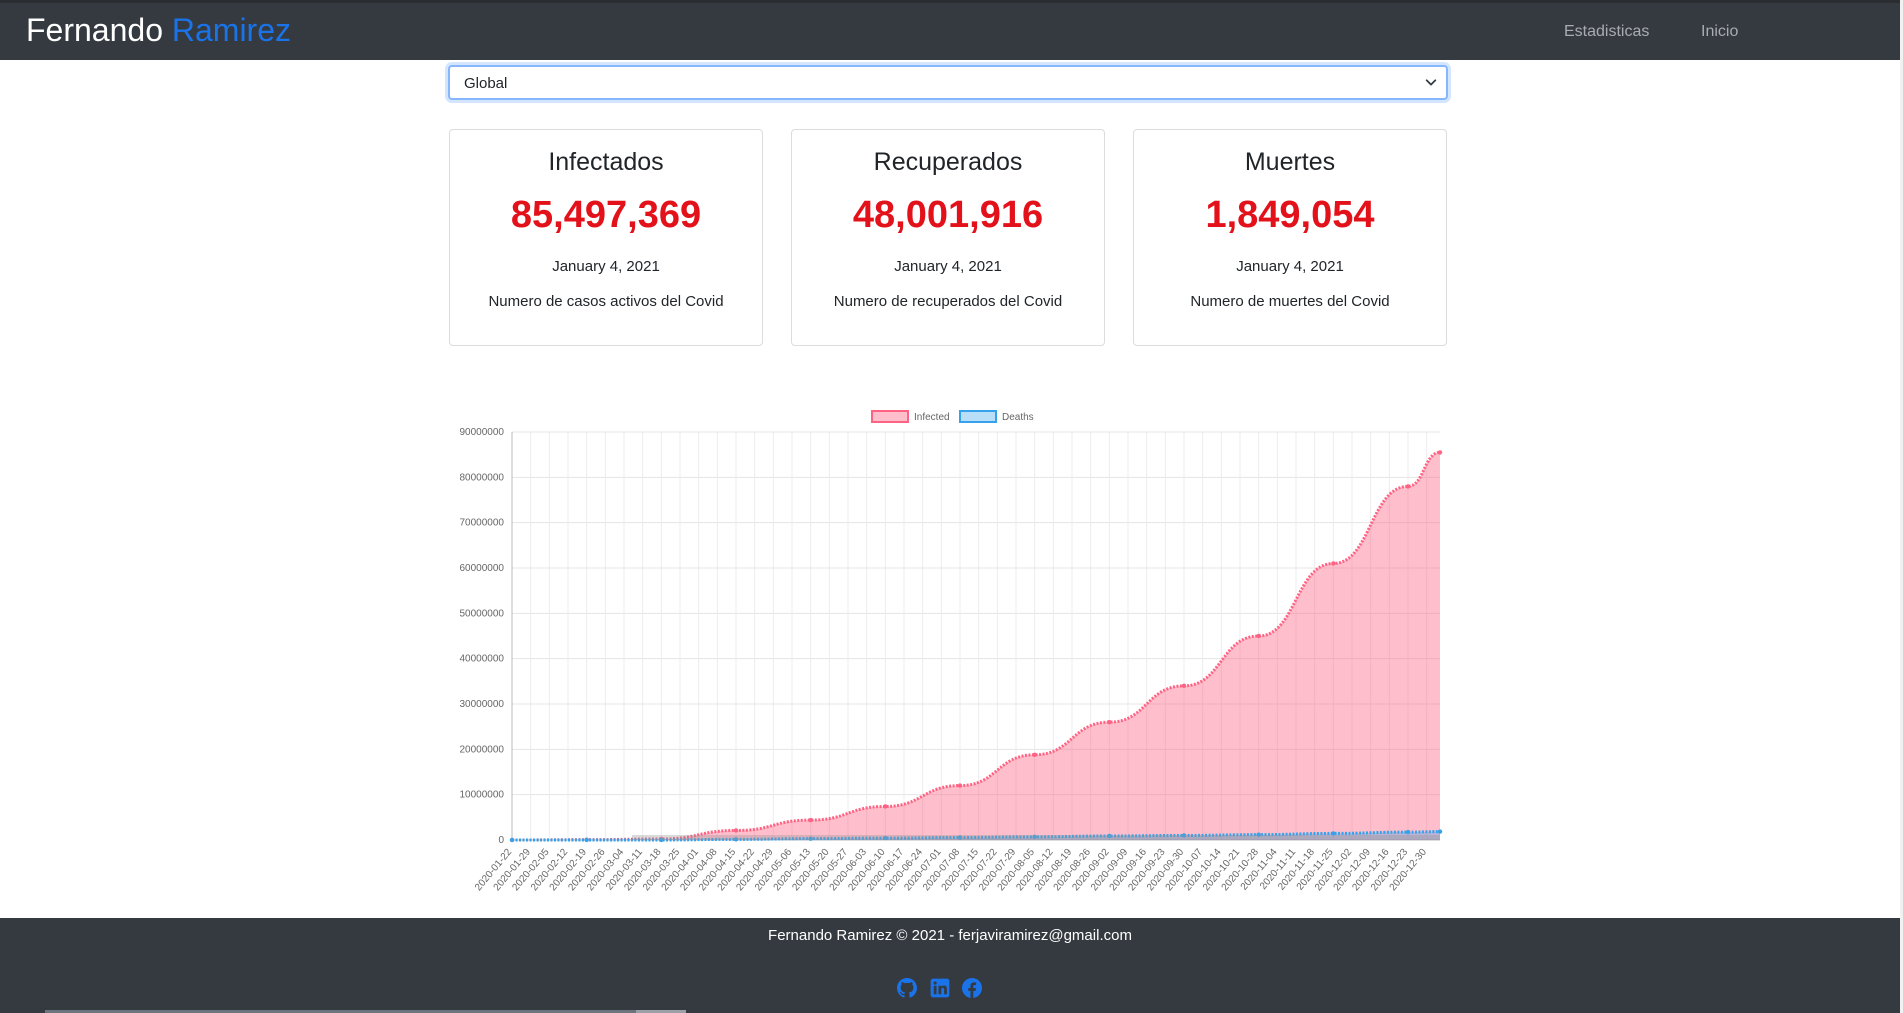 This screenshot has height=1013, width=1903. Describe the element at coordinates (1431, 82) in the screenshot. I see `chevron-down-icon` at that location.